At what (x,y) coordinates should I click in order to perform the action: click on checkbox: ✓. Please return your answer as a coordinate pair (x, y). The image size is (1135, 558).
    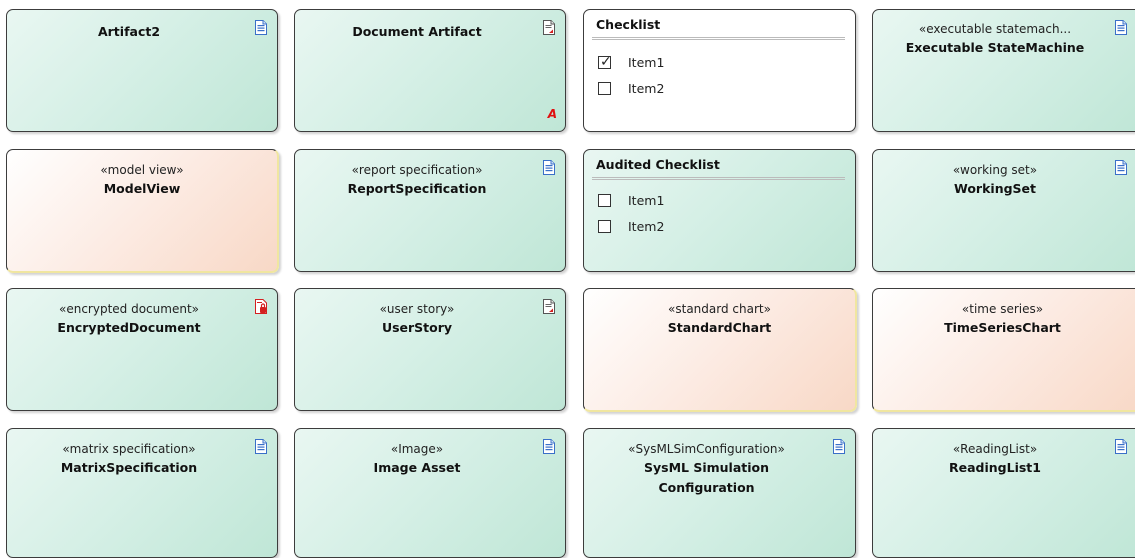
    Looking at the image, I should click on (605, 62).